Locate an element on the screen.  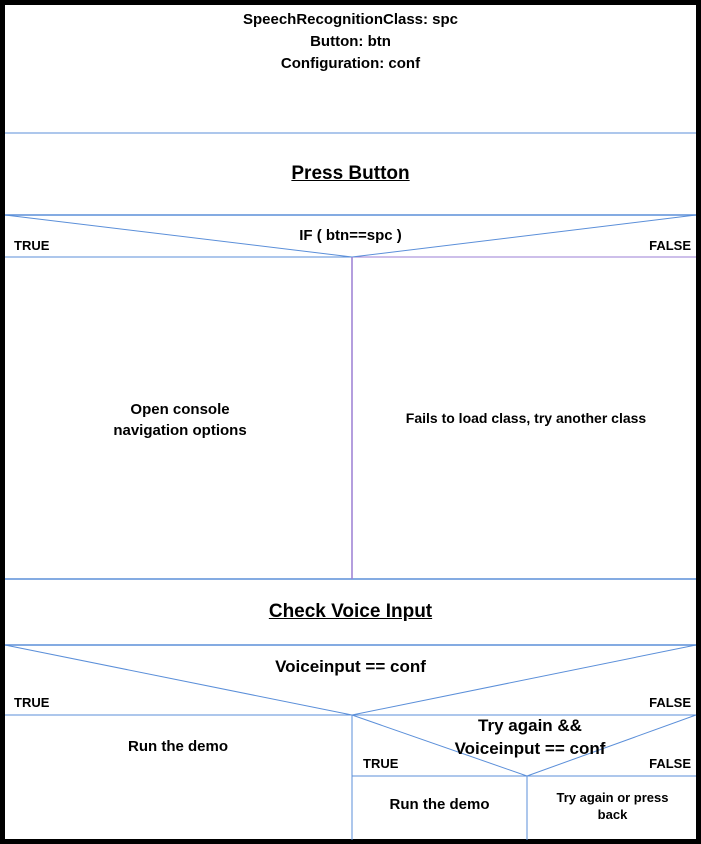
nested-action-run-demo: Run the demo is located at coordinates (439, 804).